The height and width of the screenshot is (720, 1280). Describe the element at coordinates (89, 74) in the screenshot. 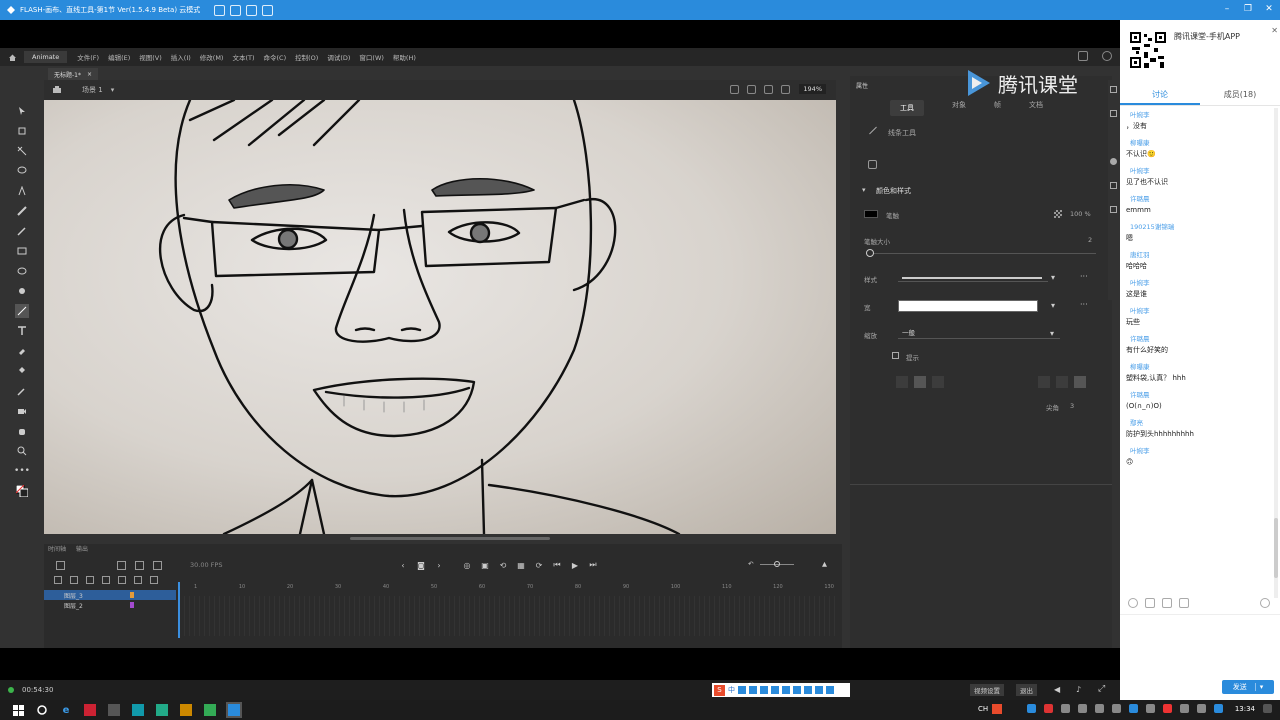

I see `close-tab-icon: ×` at that location.